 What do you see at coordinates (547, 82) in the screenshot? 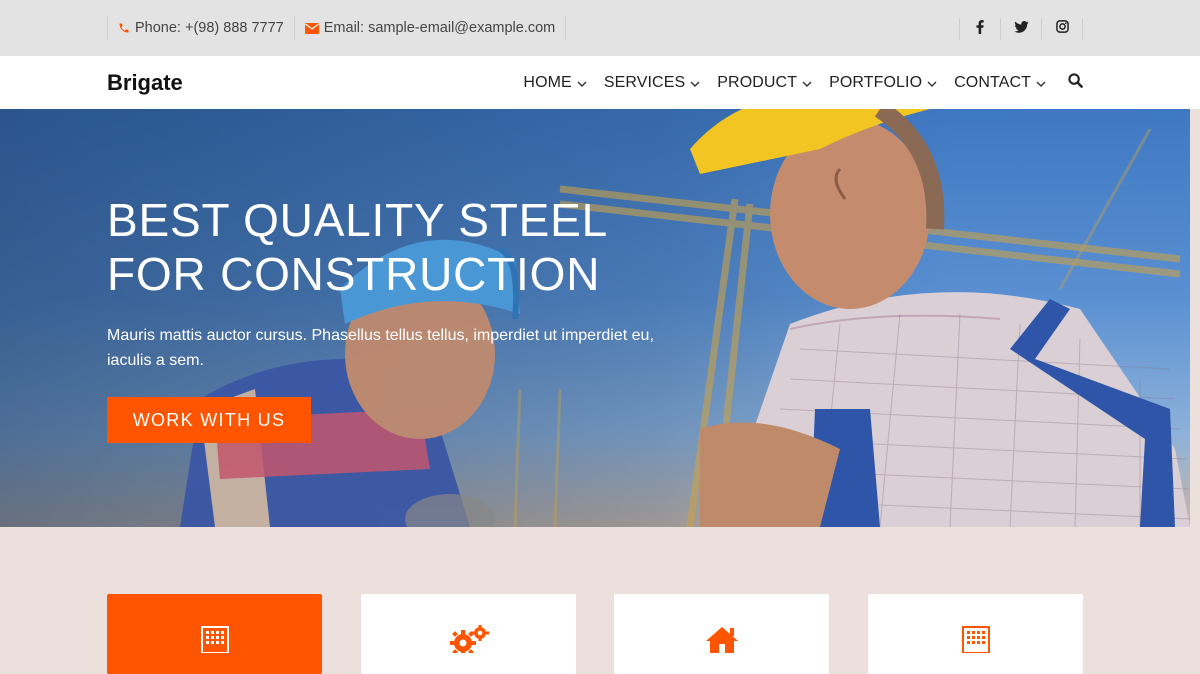
I see `nav-item-label: HOME` at bounding box center [547, 82].